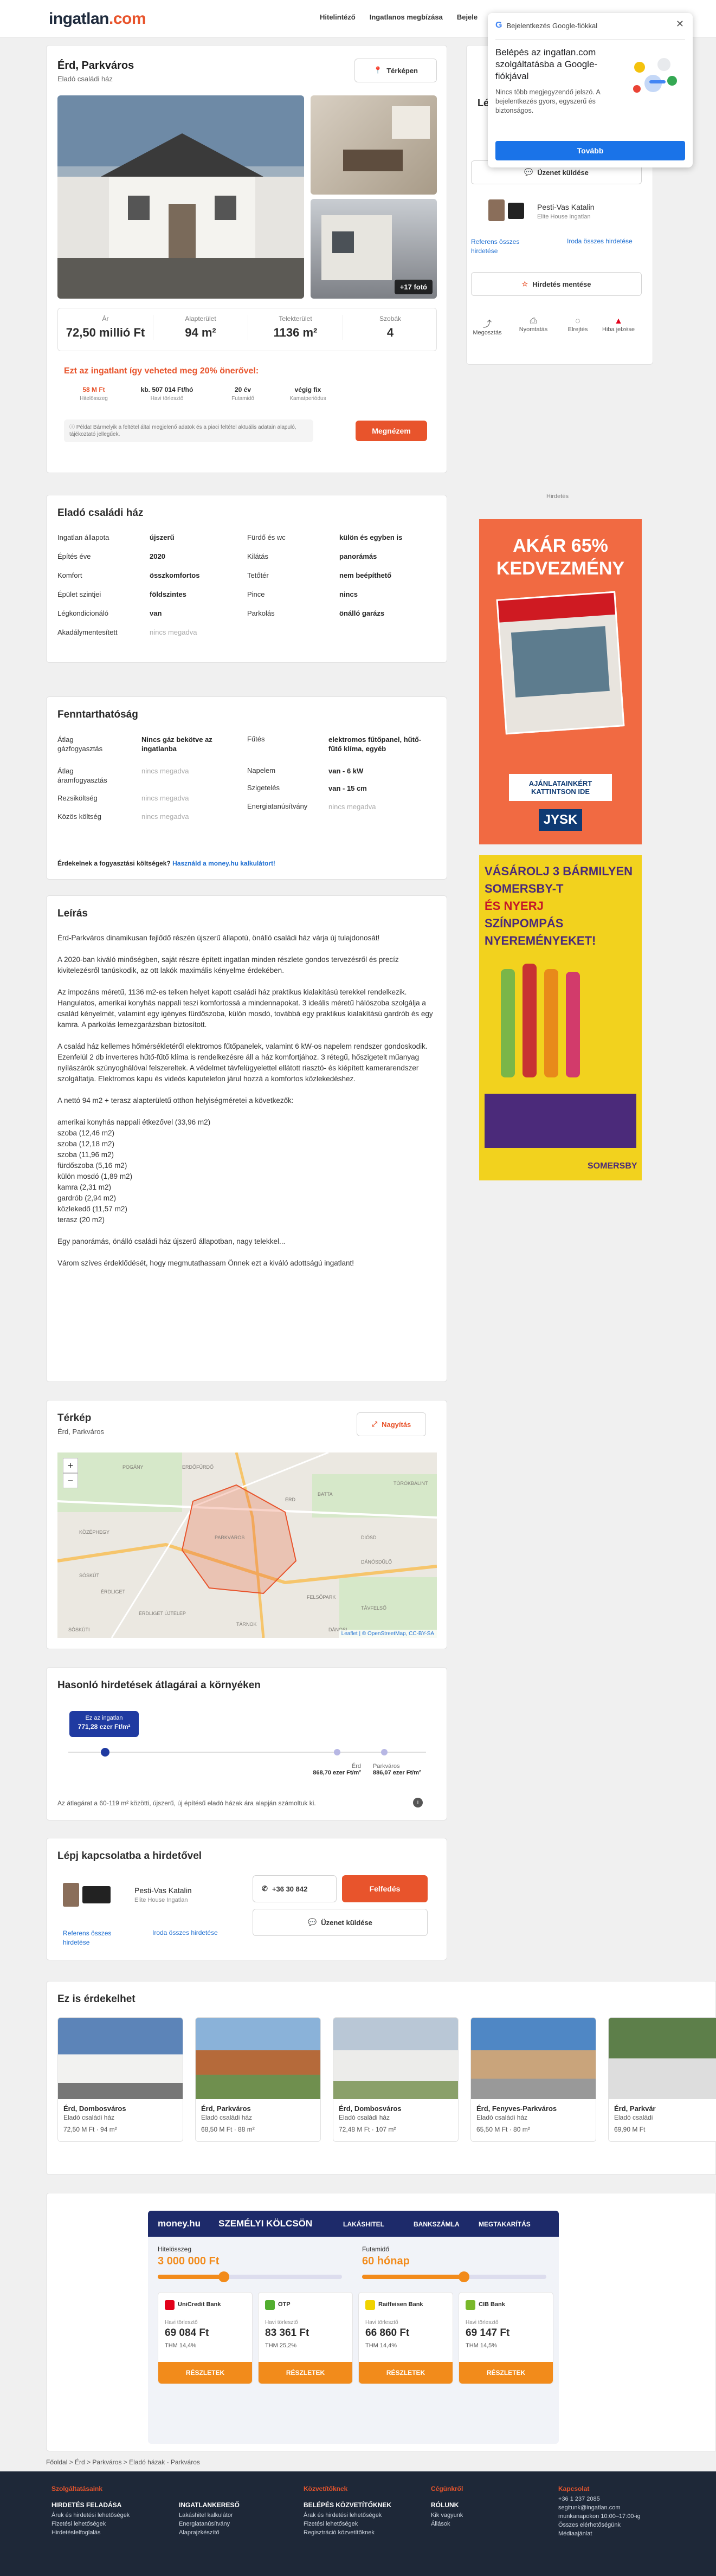 The height and width of the screenshot is (2576, 716). What do you see at coordinates (81, 1220) in the screenshot?
I see `room-item: terasz (20 m2)` at bounding box center [81, 1220].